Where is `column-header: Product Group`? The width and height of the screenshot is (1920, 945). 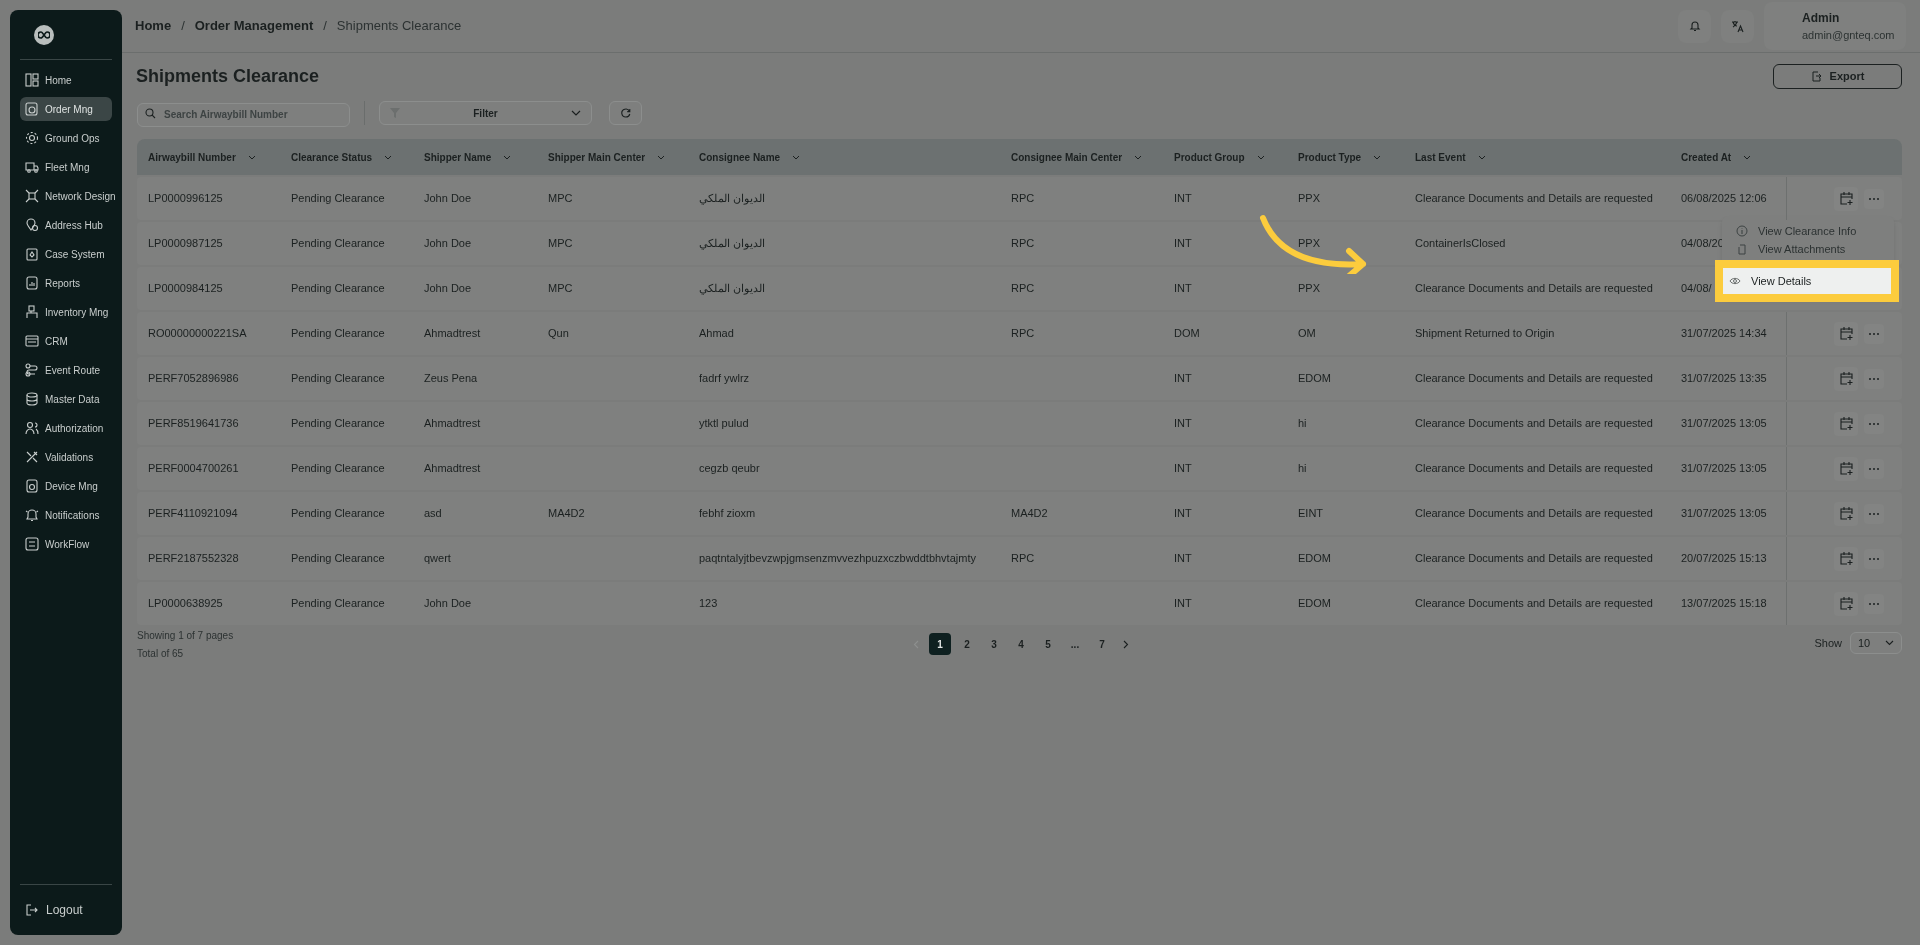
column-header: Product Group is located at coordinates (1236, 157).